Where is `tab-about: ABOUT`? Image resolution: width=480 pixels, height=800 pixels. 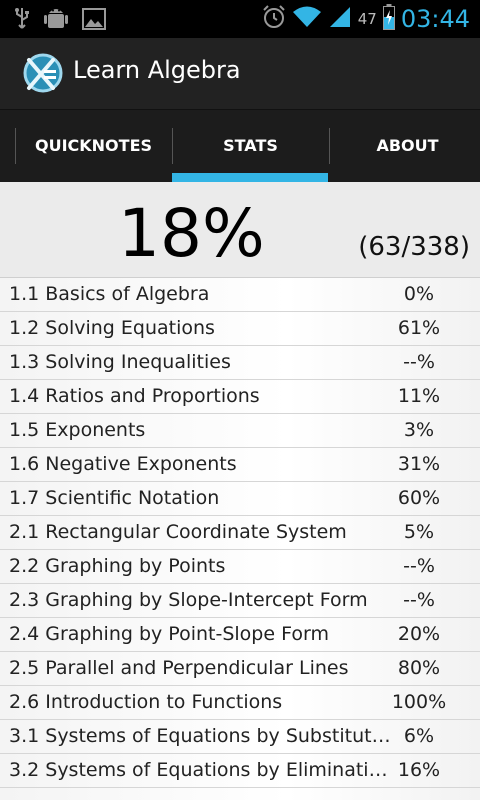
tab-about: ABOUT is located at coordinates (404, 146).